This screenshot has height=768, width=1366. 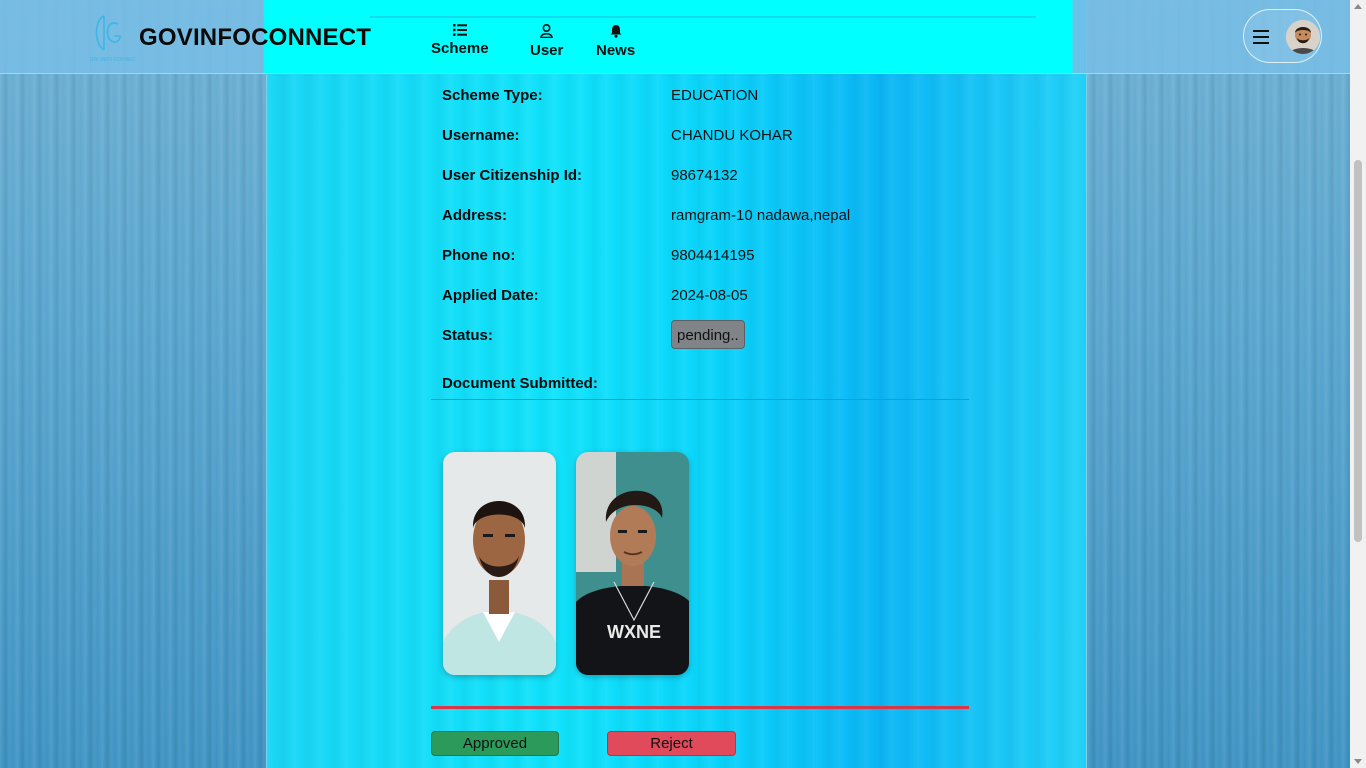 What do you see at coordinates (113, 37) in the screenshot?
I see `logo-icon: GOV INFO CONNECT` at bounding box center [113, 37].